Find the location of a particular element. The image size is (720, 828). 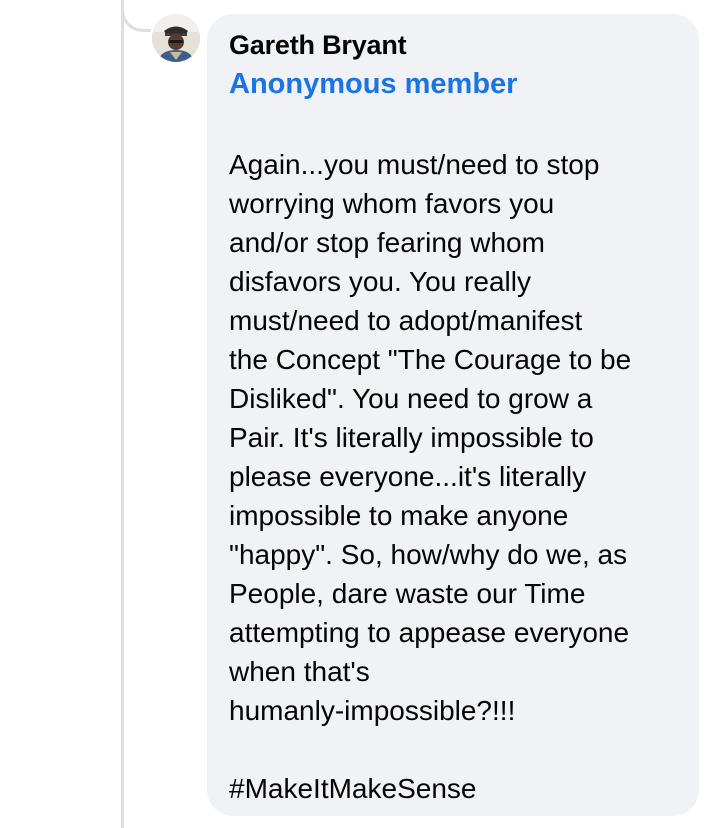

comment-line: Again...you must/need to stop is located at coordinates (414, 164).